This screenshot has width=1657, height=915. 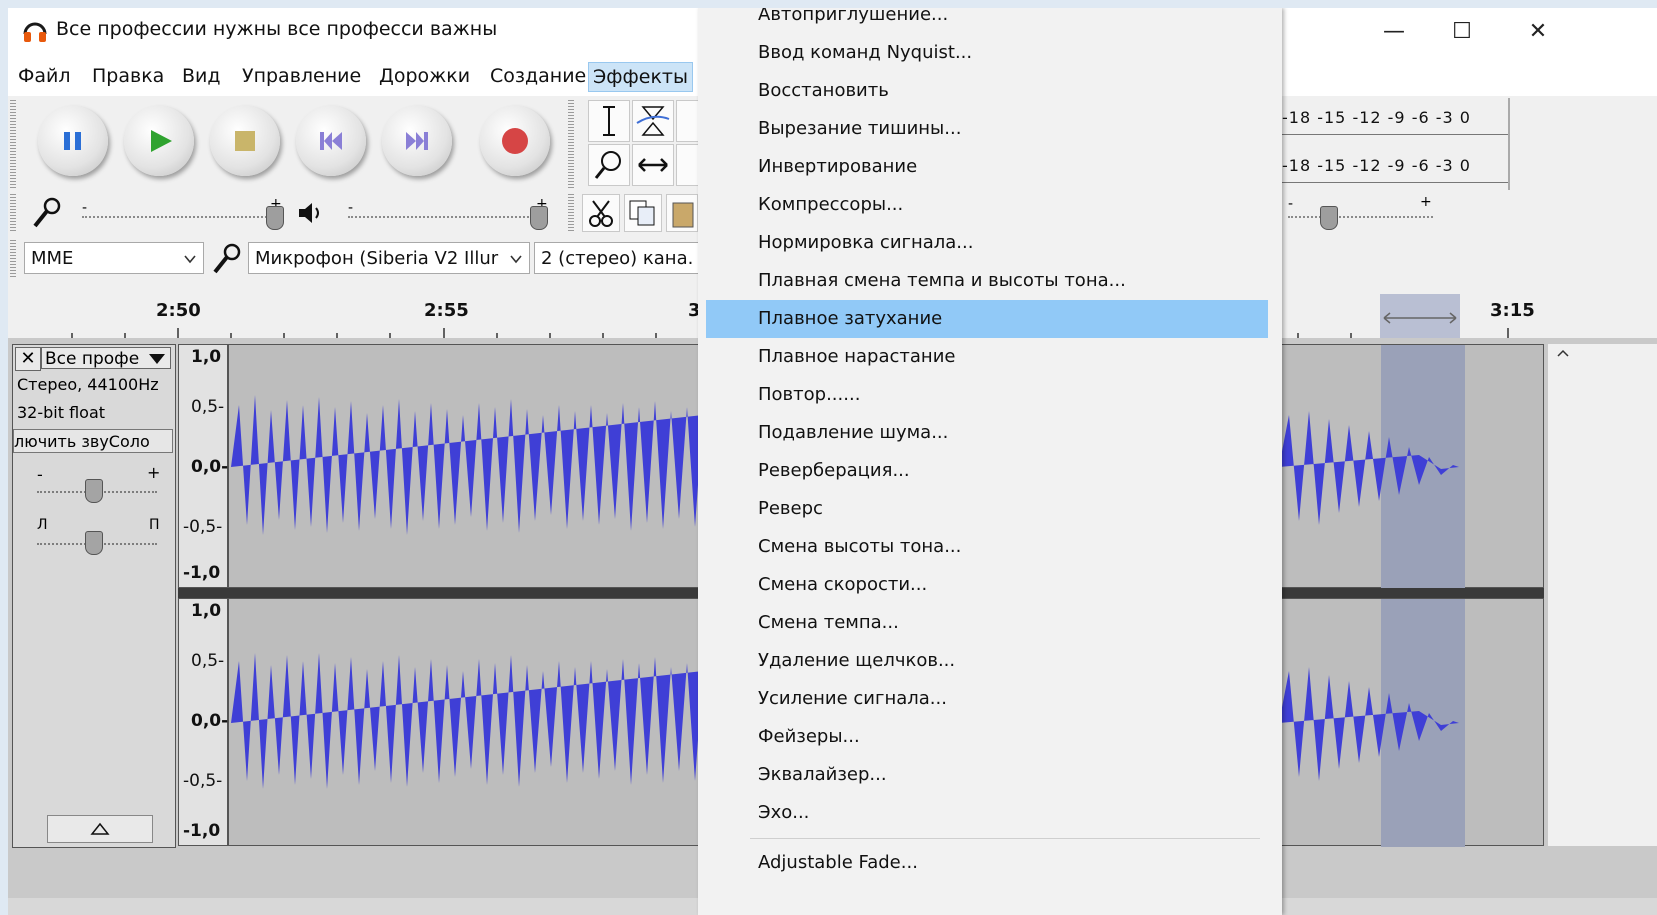 I want to click on mute-solo-buttons: лючить звуСоло, so click(x=93, y=441).